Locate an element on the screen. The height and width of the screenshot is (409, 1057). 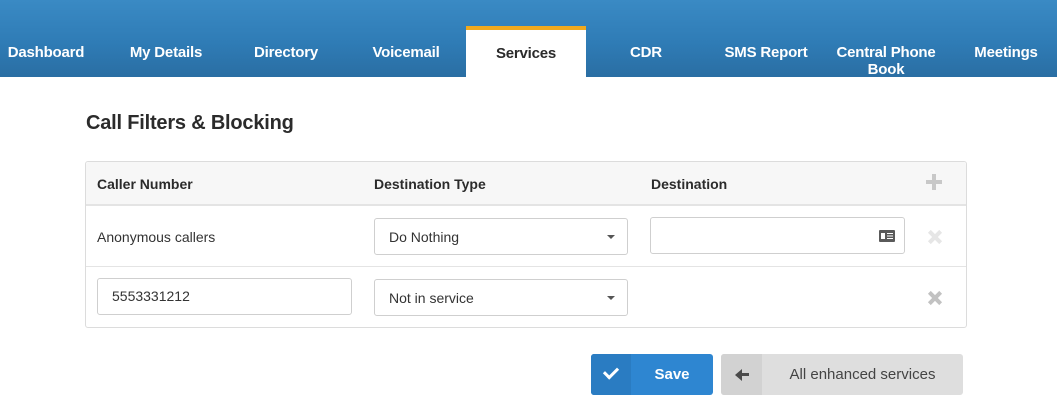
caller-number-text: Anonymous callers is located at coordinates (156, 237).